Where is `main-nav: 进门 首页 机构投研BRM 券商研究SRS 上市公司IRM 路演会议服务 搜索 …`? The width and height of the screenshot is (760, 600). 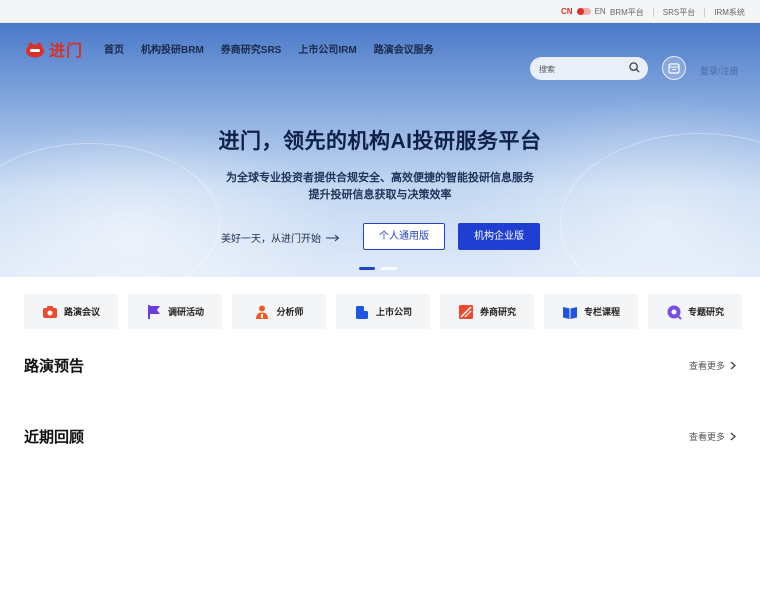 main-nav: 进门 首页 机构投研BRM 券商研究SRS 上市公司IRM 路演会议服务 搜索 … is located at coordinates (380, 51).